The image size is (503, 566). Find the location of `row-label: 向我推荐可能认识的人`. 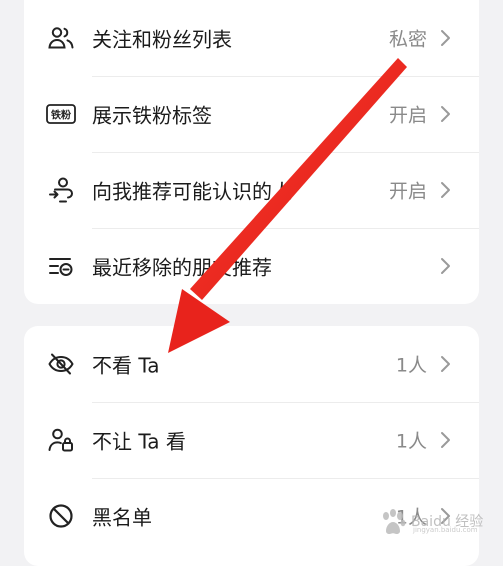

row-label: 向我推荐可能认识的人 is located at coordinates (192, 191).